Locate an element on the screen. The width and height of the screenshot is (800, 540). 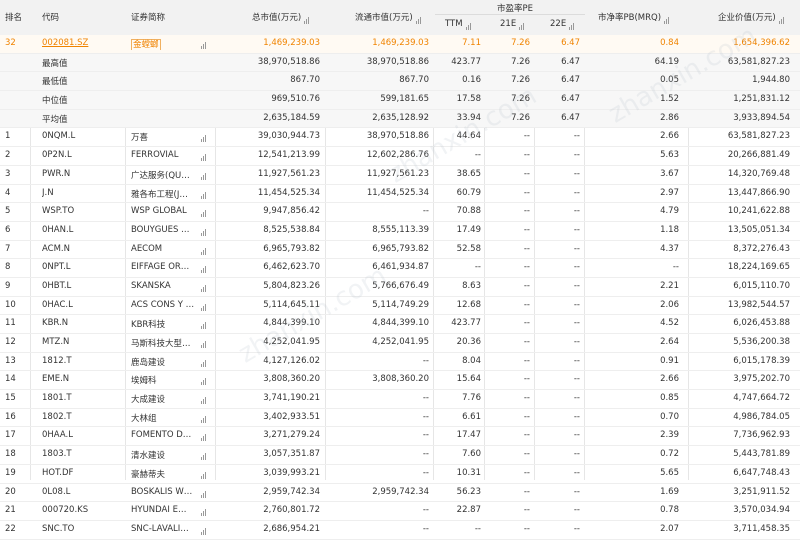
code-cell: 0HAC.L is located at coordinates (82, 305).